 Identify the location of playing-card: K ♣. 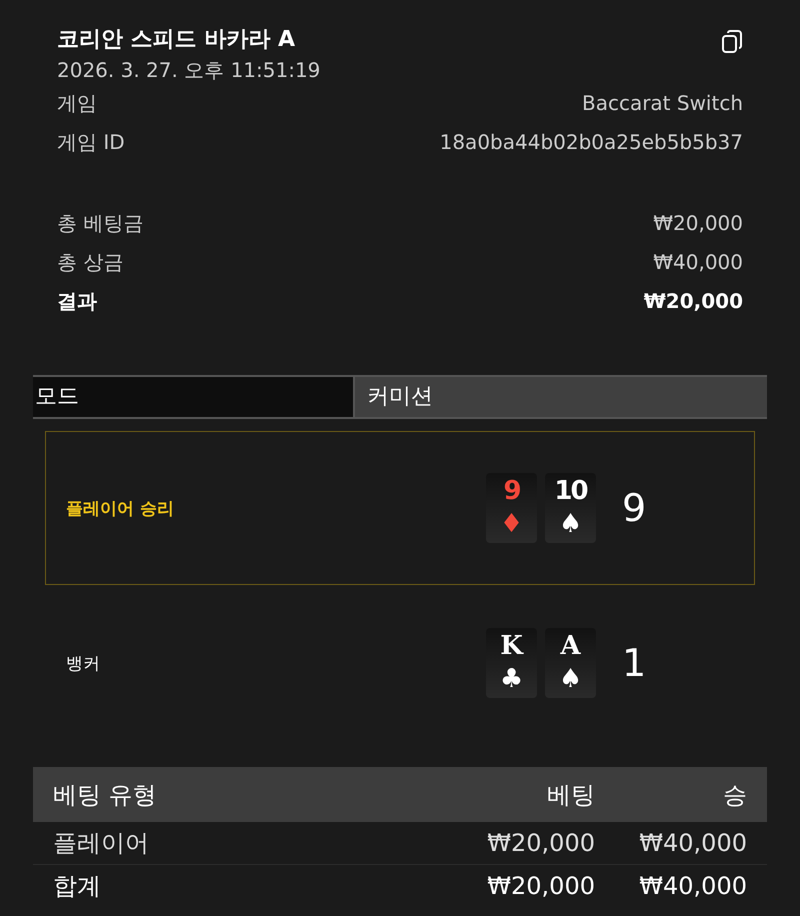
(511, 663).